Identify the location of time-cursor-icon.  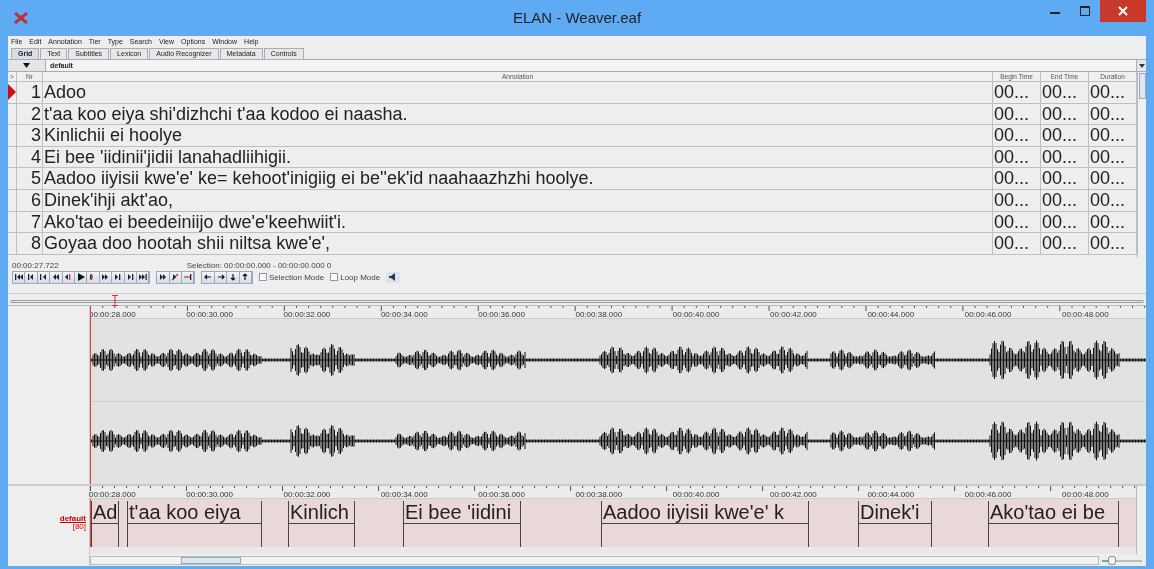
(115, 300).